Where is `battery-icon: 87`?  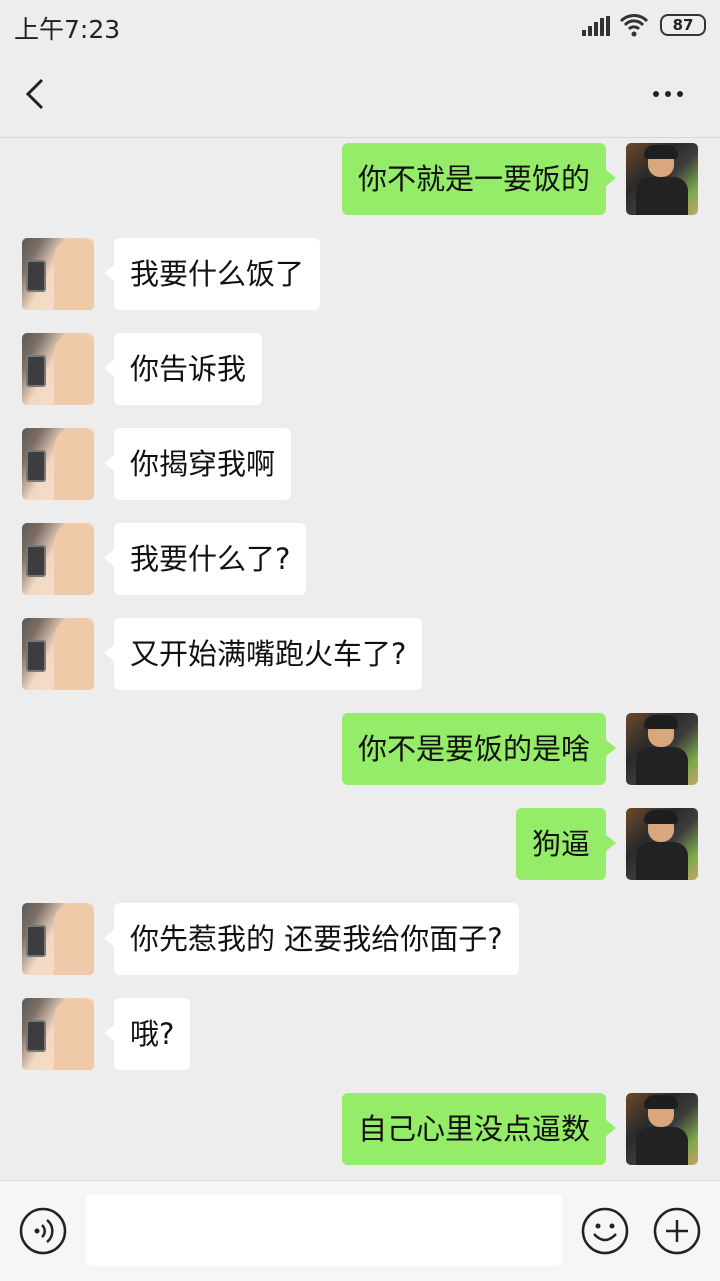
battery-icon: 87 is located at coordinates (683, 25).